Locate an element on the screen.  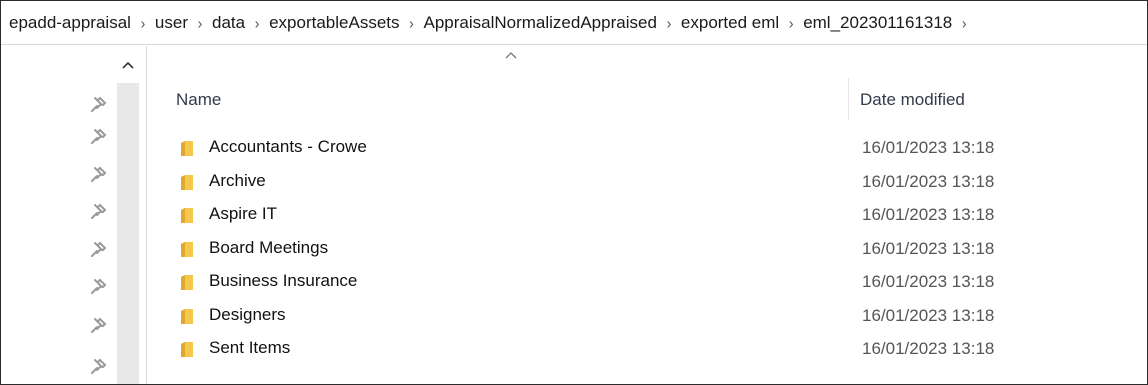
column-header-date-modified: Date modified is located at coordinates (912, 100).